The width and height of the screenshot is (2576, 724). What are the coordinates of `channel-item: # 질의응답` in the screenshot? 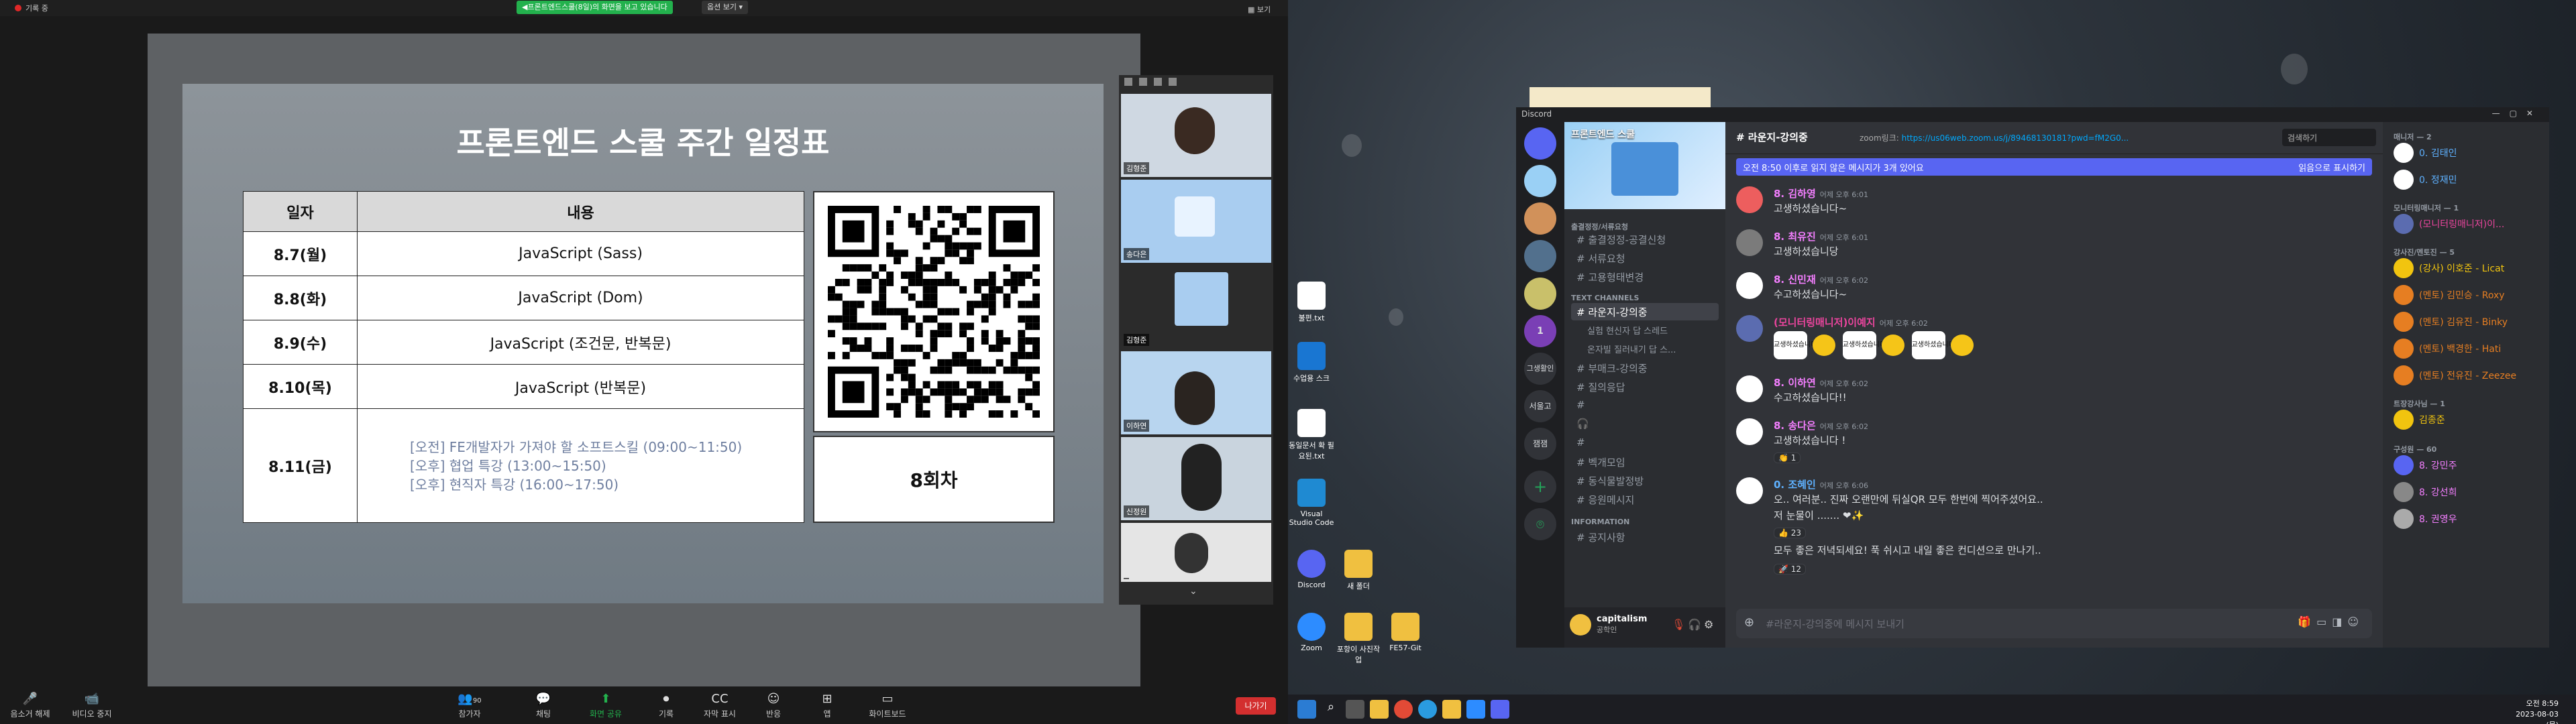 It's located at (1645, 387).